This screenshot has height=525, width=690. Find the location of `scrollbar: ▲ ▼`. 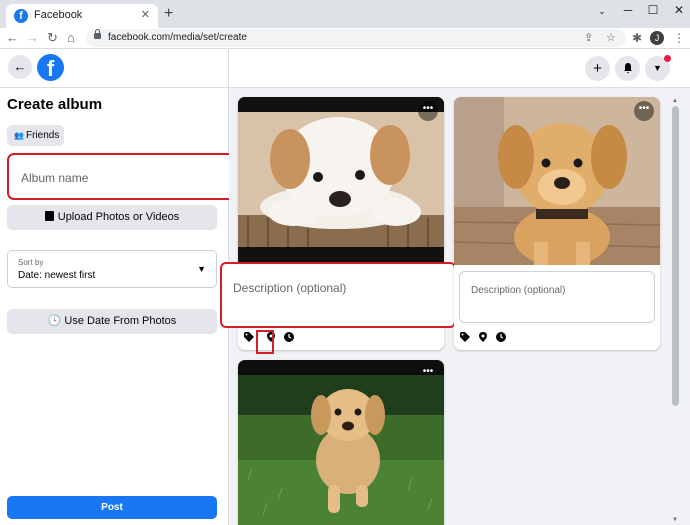

scrollbar: ▲ ▼ is located at coordinates (675, 310).